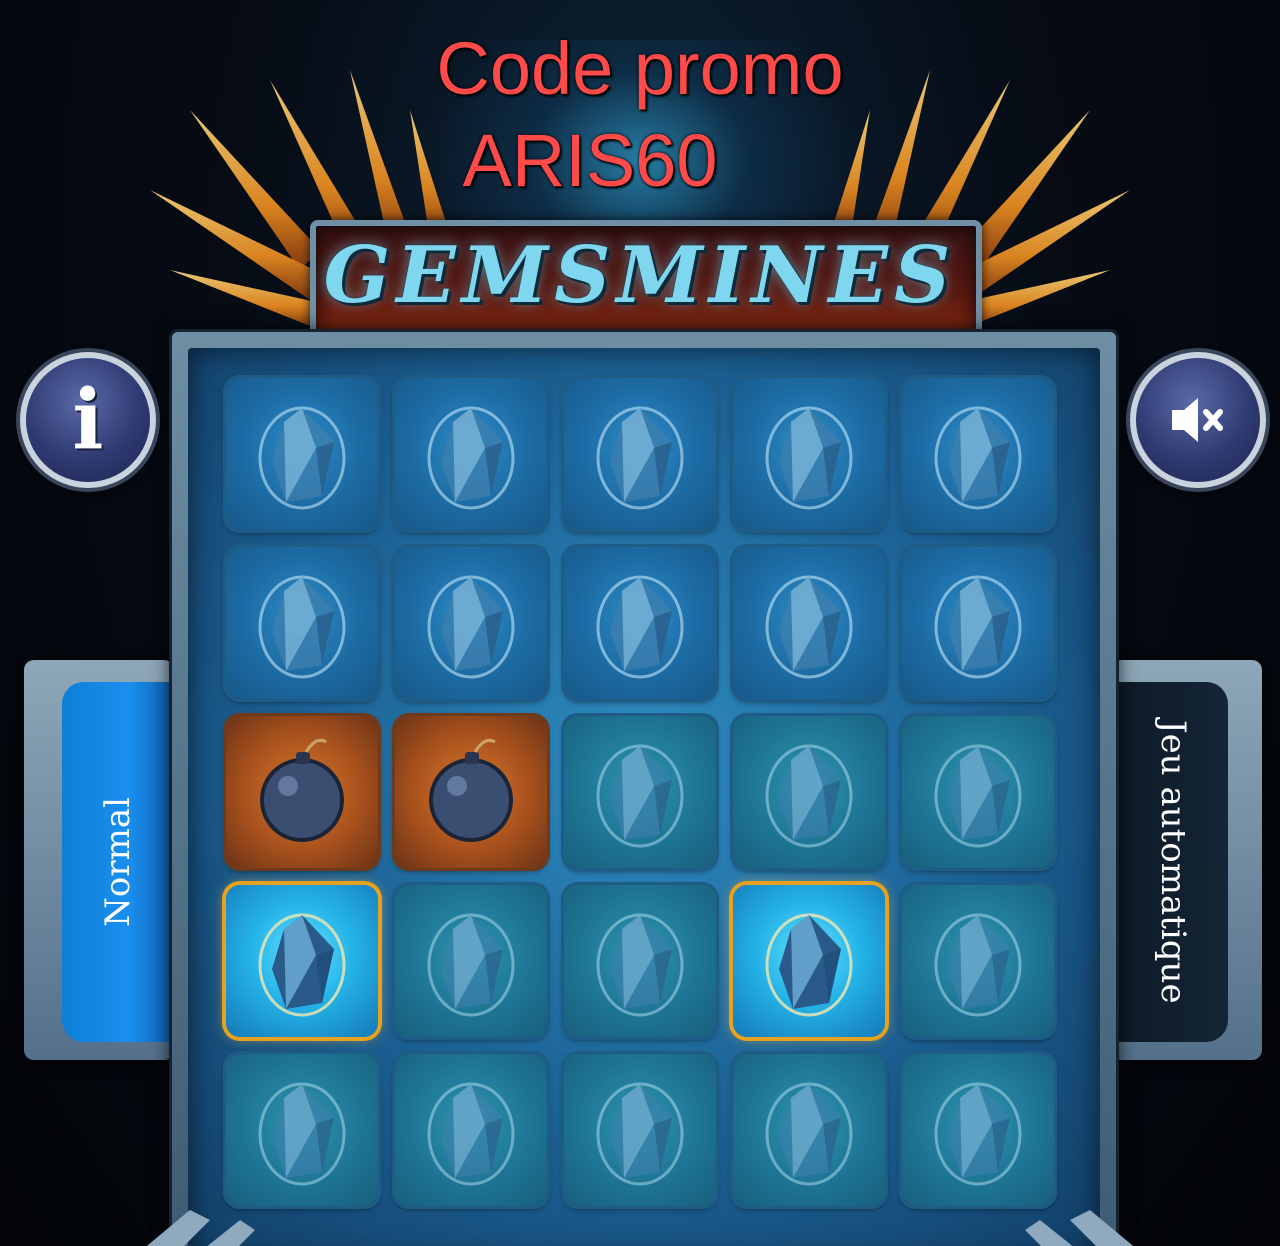 The height and width of the screenshot is (1246, 1280). Describe the element at coordinates (640, 68) in the screenshot. I see `promo-code-label: Code promo` at that location.